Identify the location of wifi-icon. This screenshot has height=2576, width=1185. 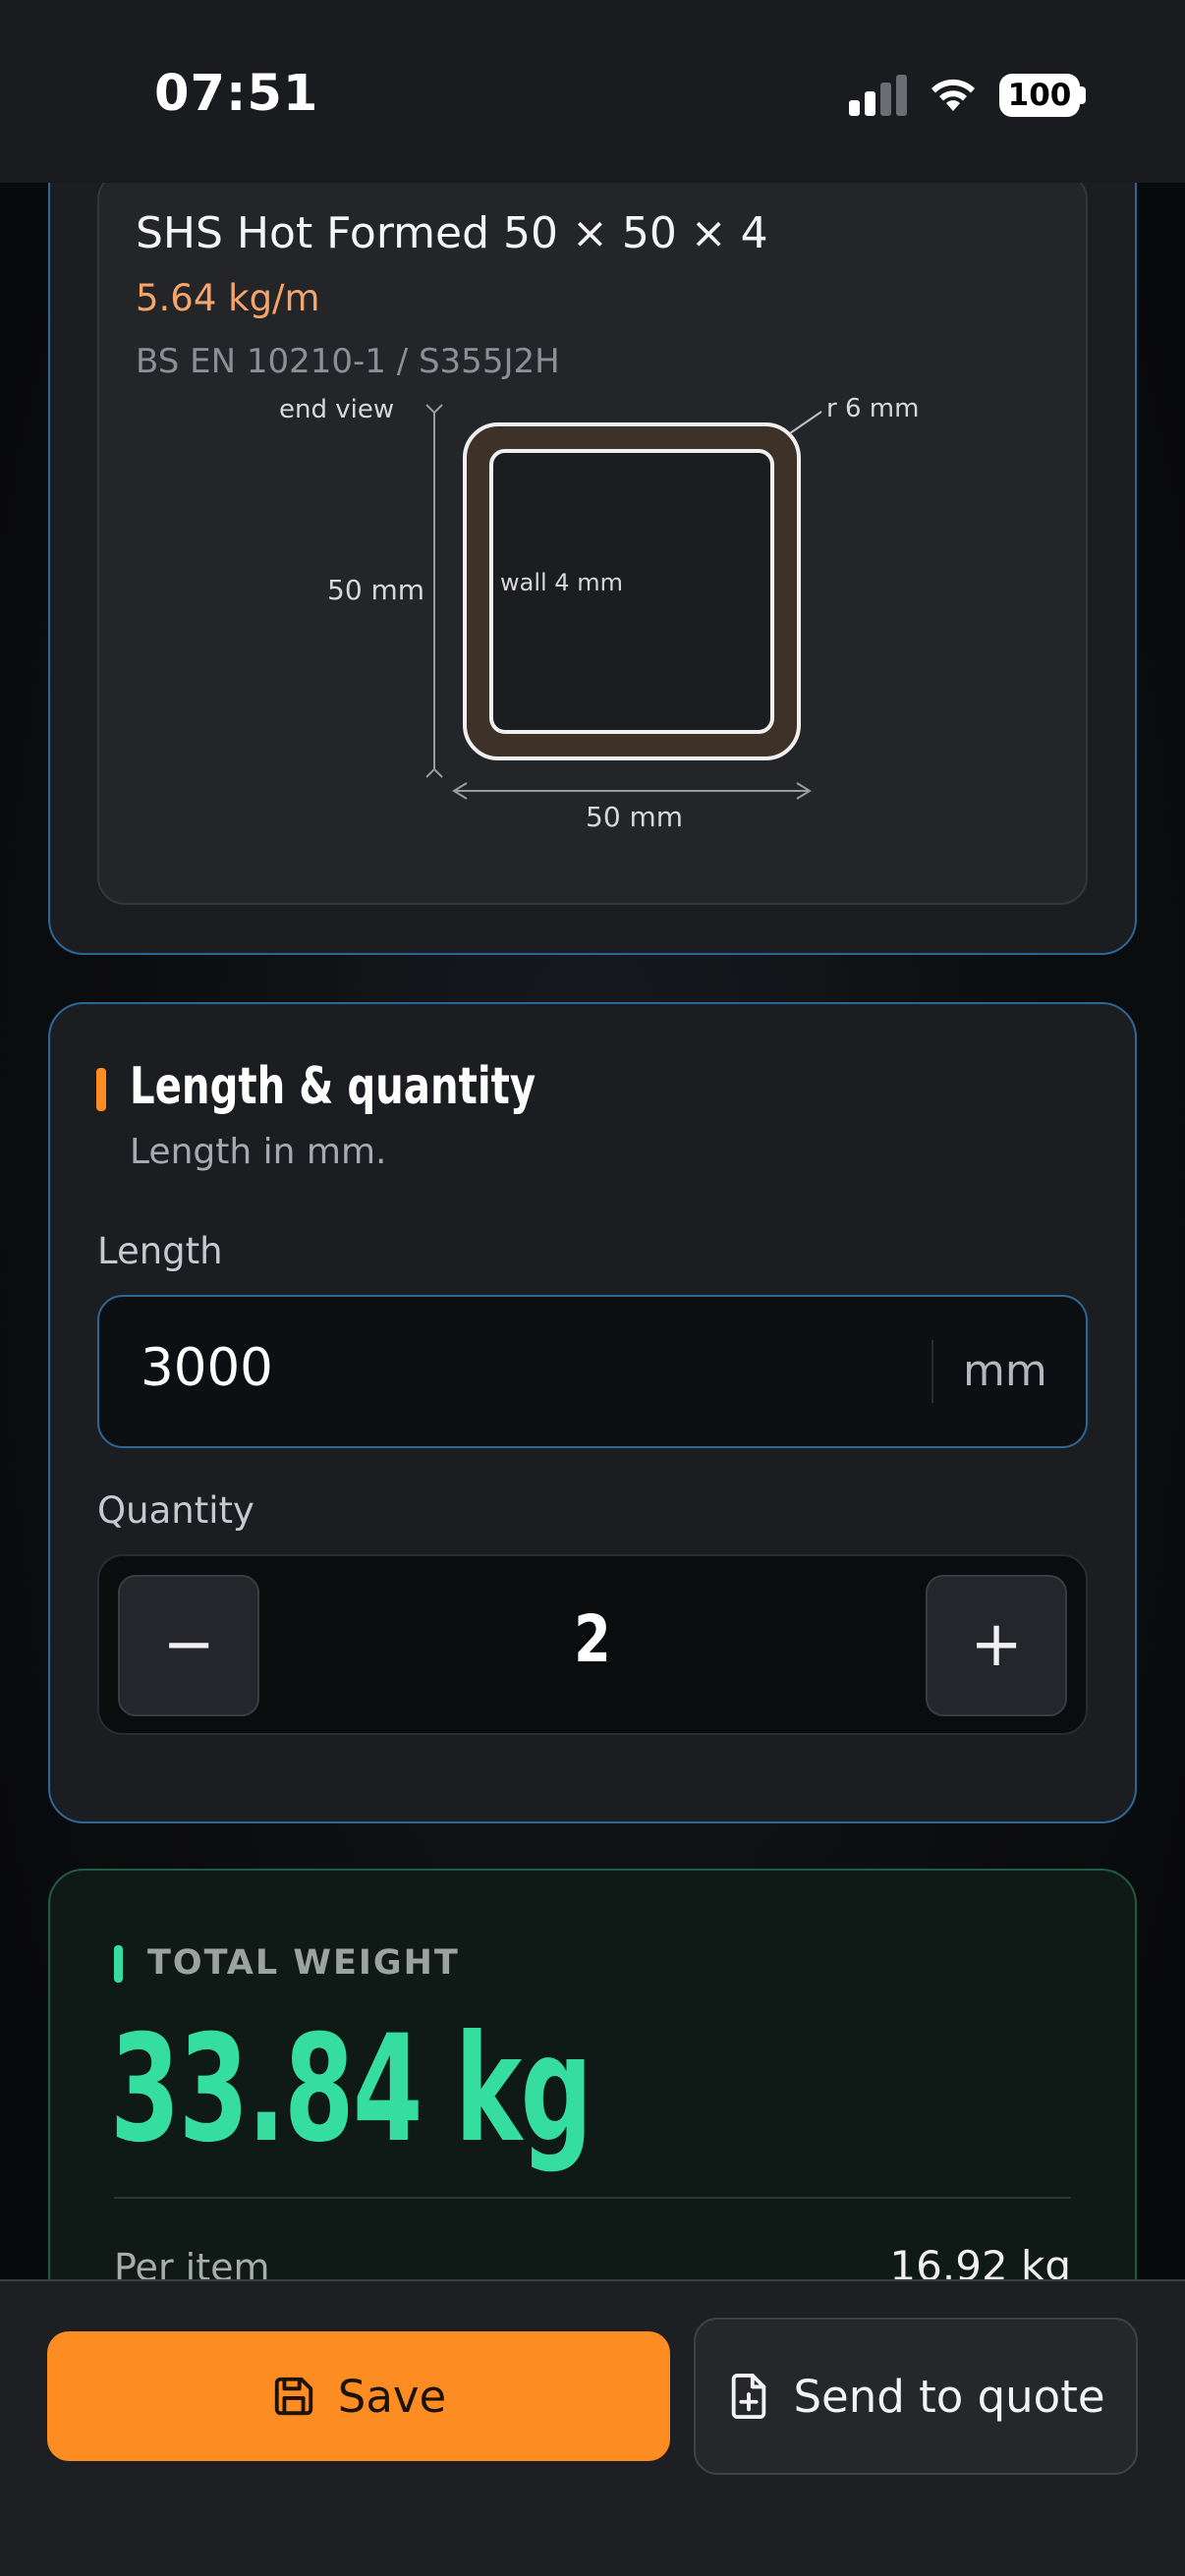
(953, 95).